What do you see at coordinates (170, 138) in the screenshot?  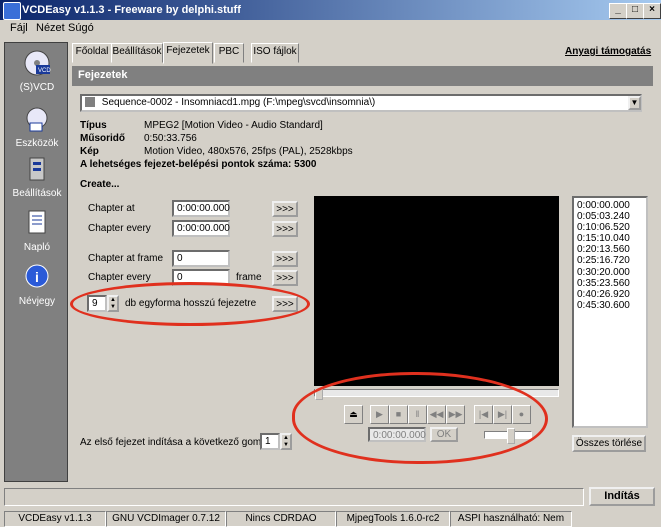 I see `duration-value: 0:50:33.756` at bounding box center [170, 138].